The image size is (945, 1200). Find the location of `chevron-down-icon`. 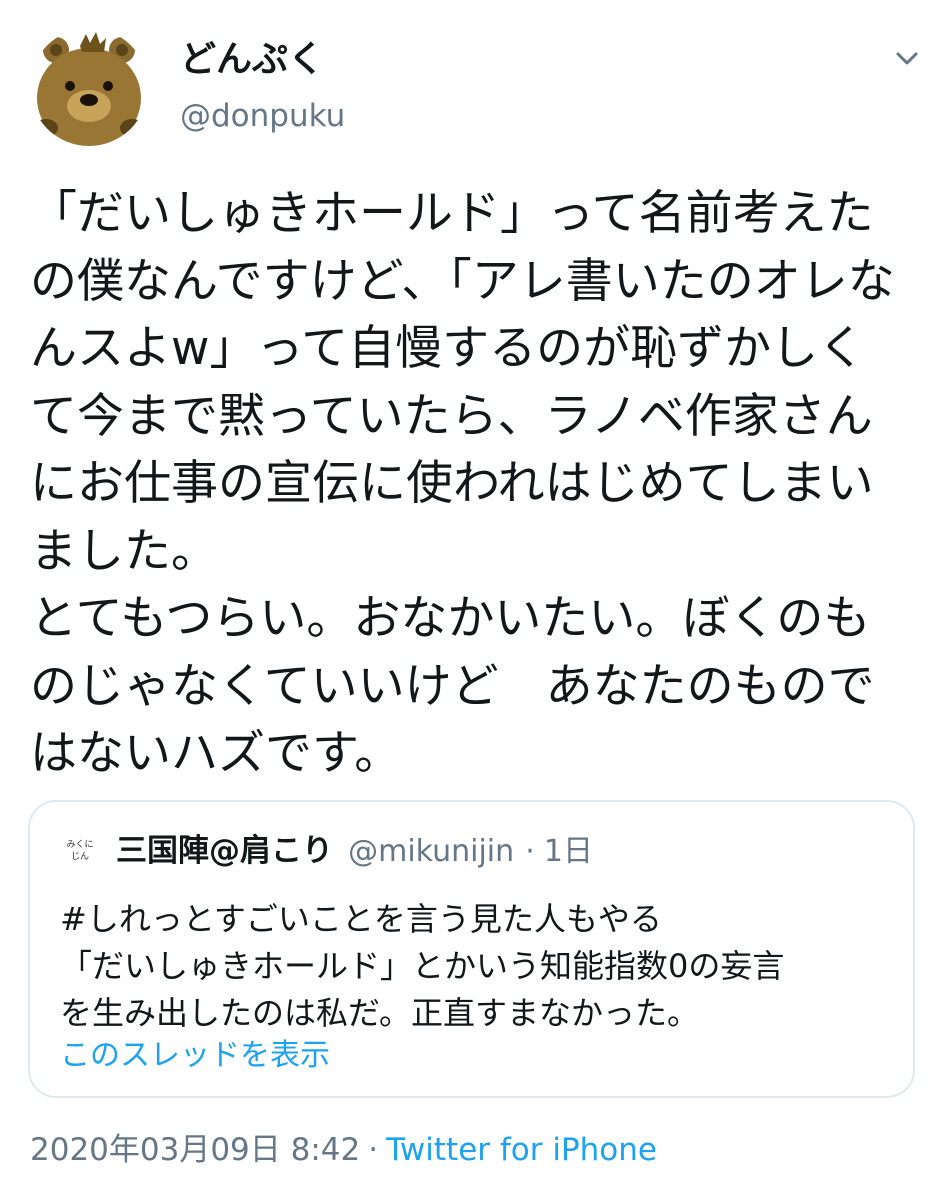

chevron-down-icon is located at coordinates (907, 59).